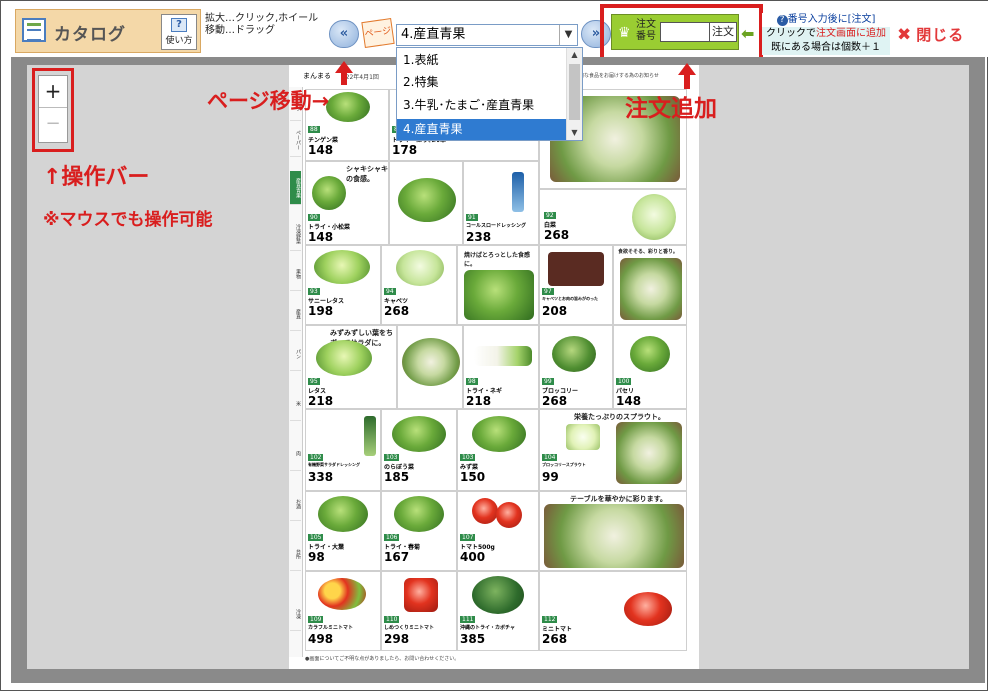 The image size is (988, 691). Describe the element at coordinates (851, 33) in the screenshot. I see `info-line2-b: 注文画面に追加` at that location.